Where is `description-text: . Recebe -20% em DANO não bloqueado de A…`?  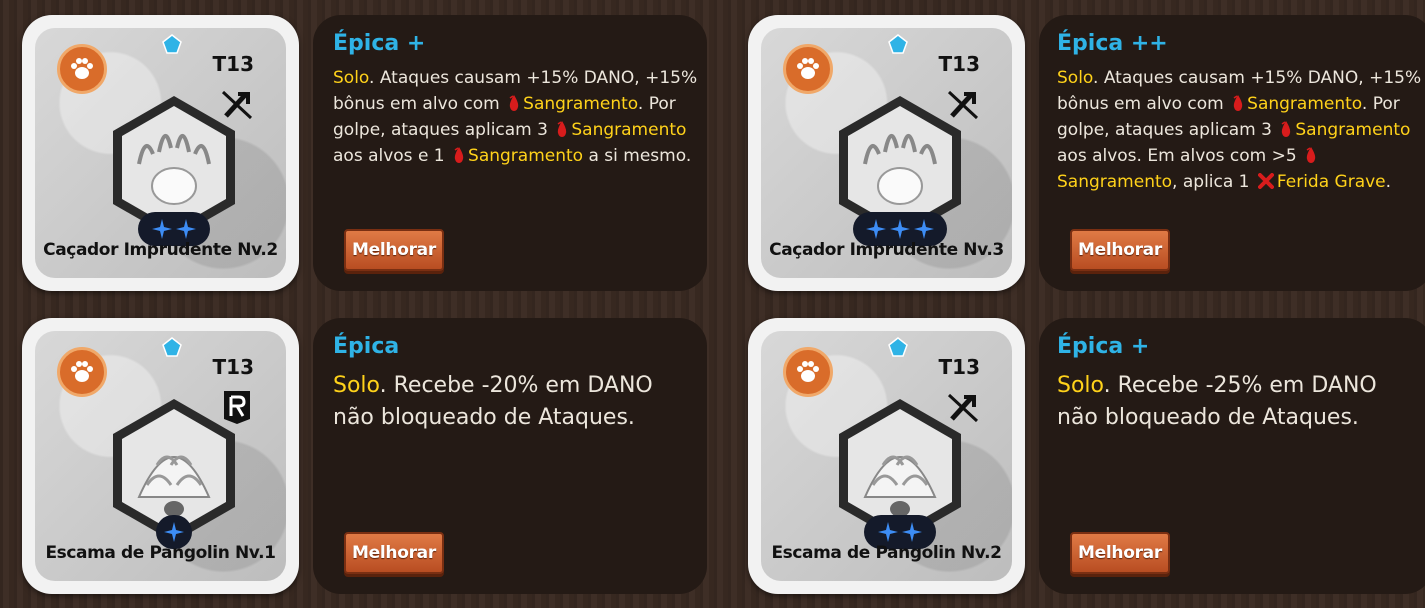
description-text: . Recebe -20% em DANO não bloqueado de A… is located at coordinates (493, 401).